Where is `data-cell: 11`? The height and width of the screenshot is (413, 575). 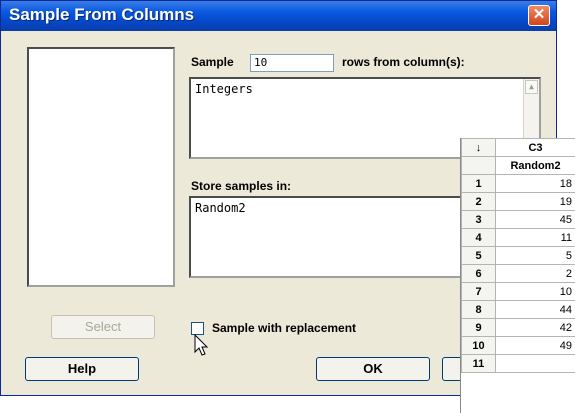
data-cell: 11 is located at coordinates (535, 237).